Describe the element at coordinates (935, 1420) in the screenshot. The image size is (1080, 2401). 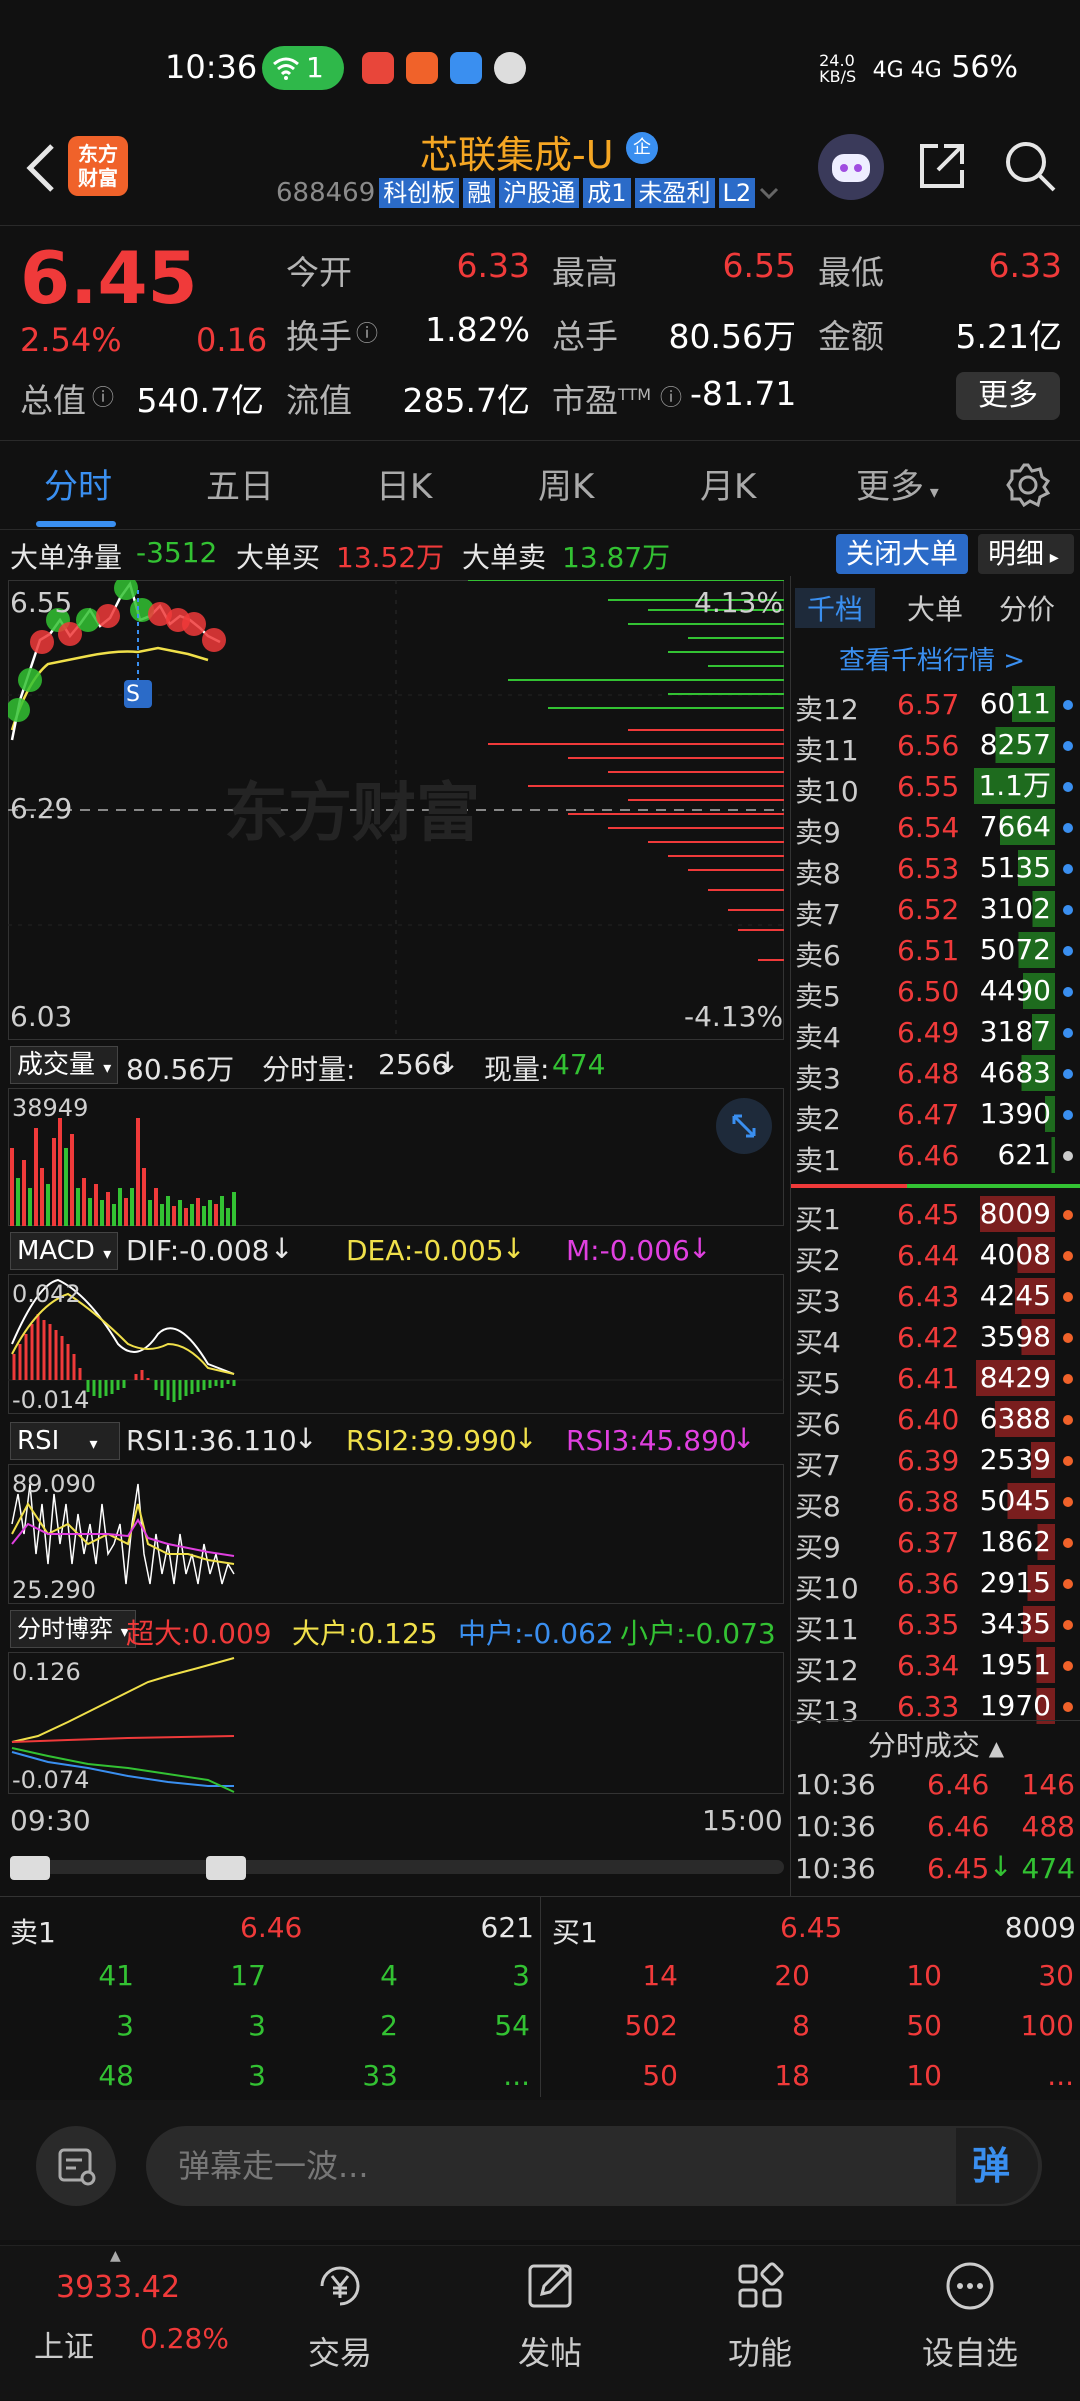
I see `bid-row: 买6 6.40 6388` at that location.